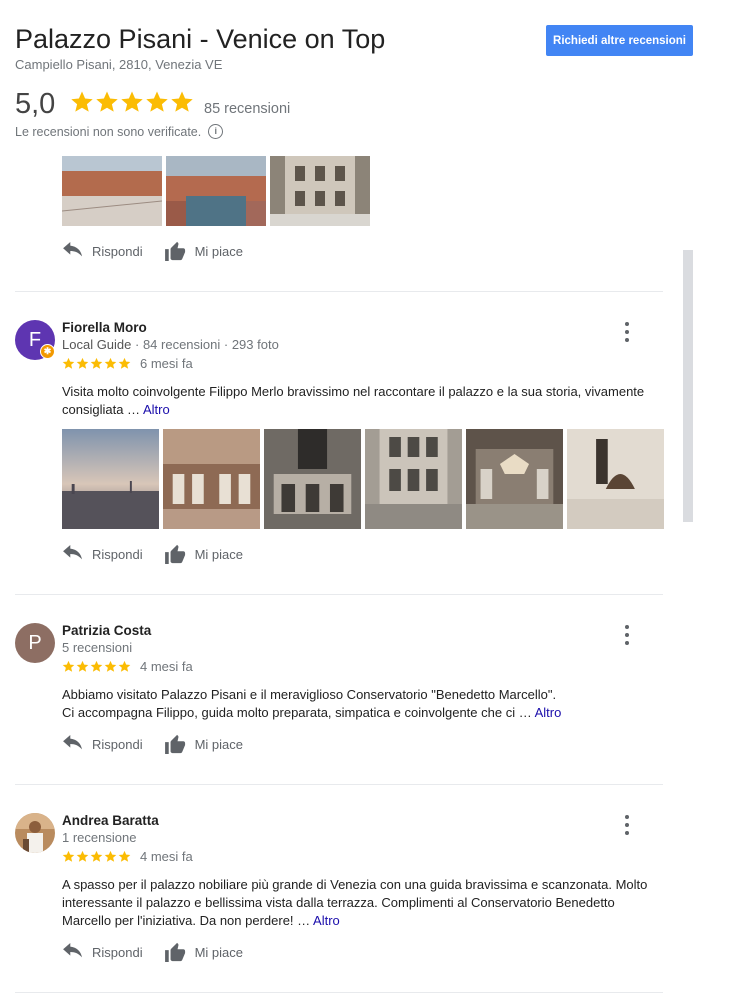 This screenshot has height=1006, width=729. What do you see at coordinates (363, 479) in the screenshot?
I see `review-photos` at bounding box center [363, 479].